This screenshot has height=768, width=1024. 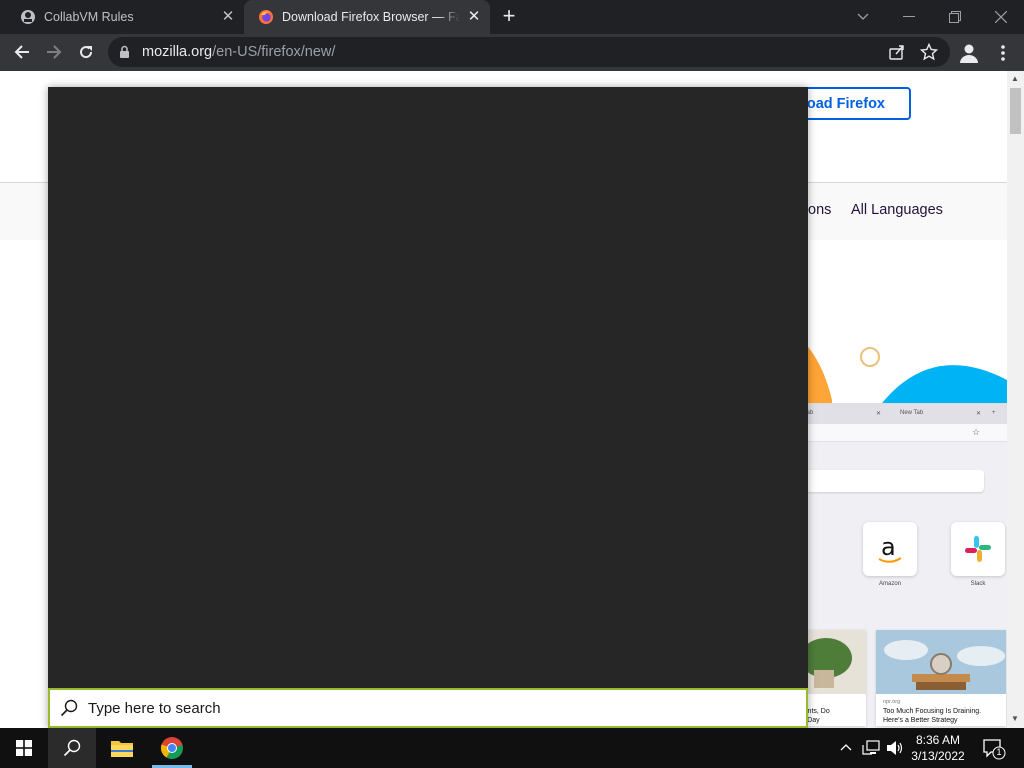 I want to click on url-path: /en-US/firefox/new/, so click(x=274, y=52).